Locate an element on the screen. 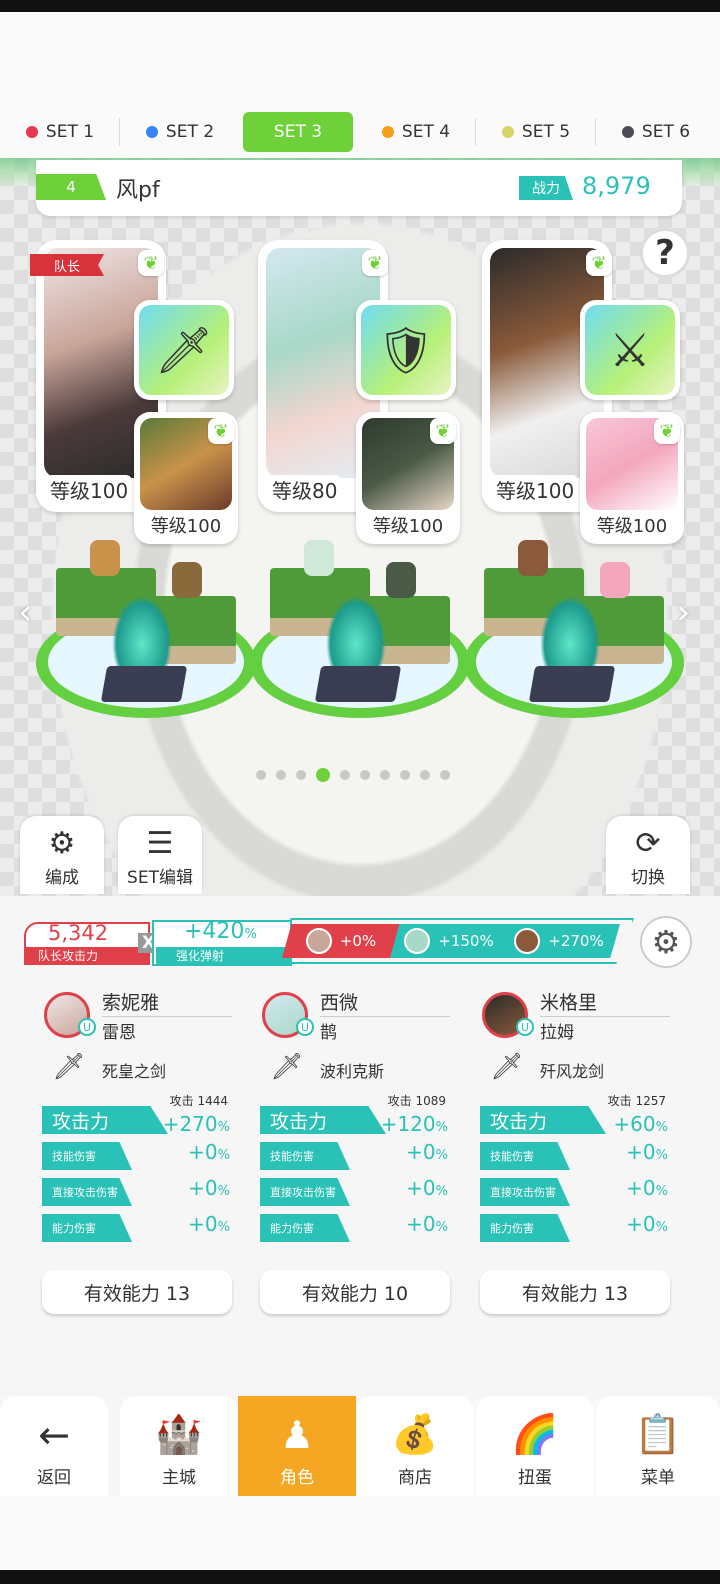 This screenshot has width=720, height=1584. attack-bonus-value: +60 is located at coordinates (634, 1124).